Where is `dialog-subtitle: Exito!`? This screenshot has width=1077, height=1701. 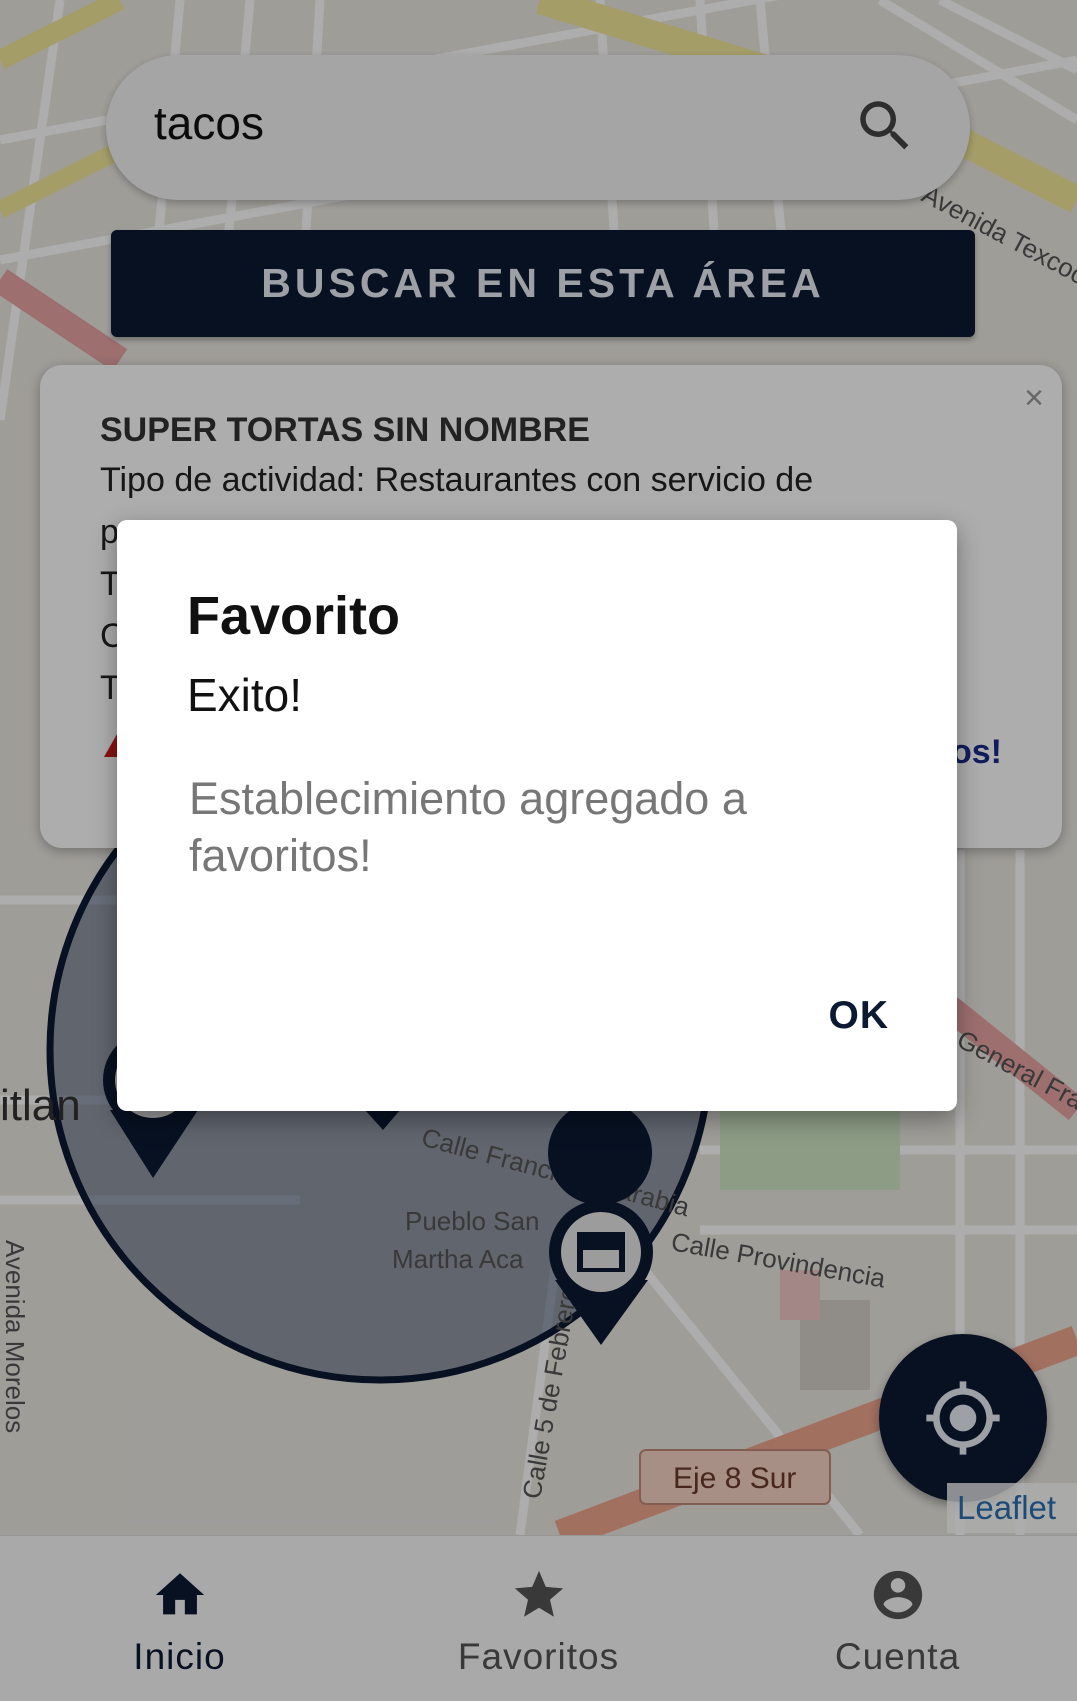 dialog-subtitle: Exito! is located at coordinates (245, 695).